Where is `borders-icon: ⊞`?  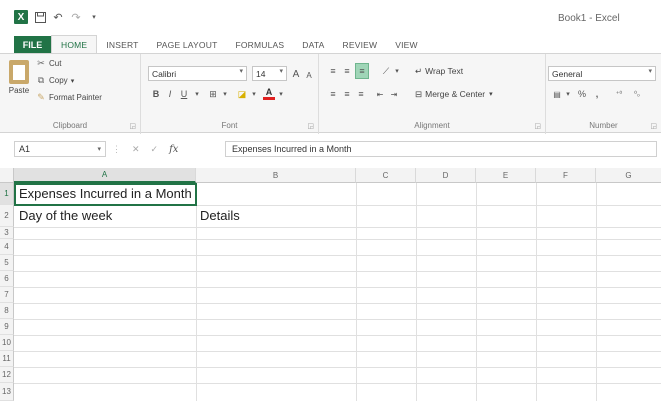
borders-icon: ⊞ is located at coordinates (213, 94).